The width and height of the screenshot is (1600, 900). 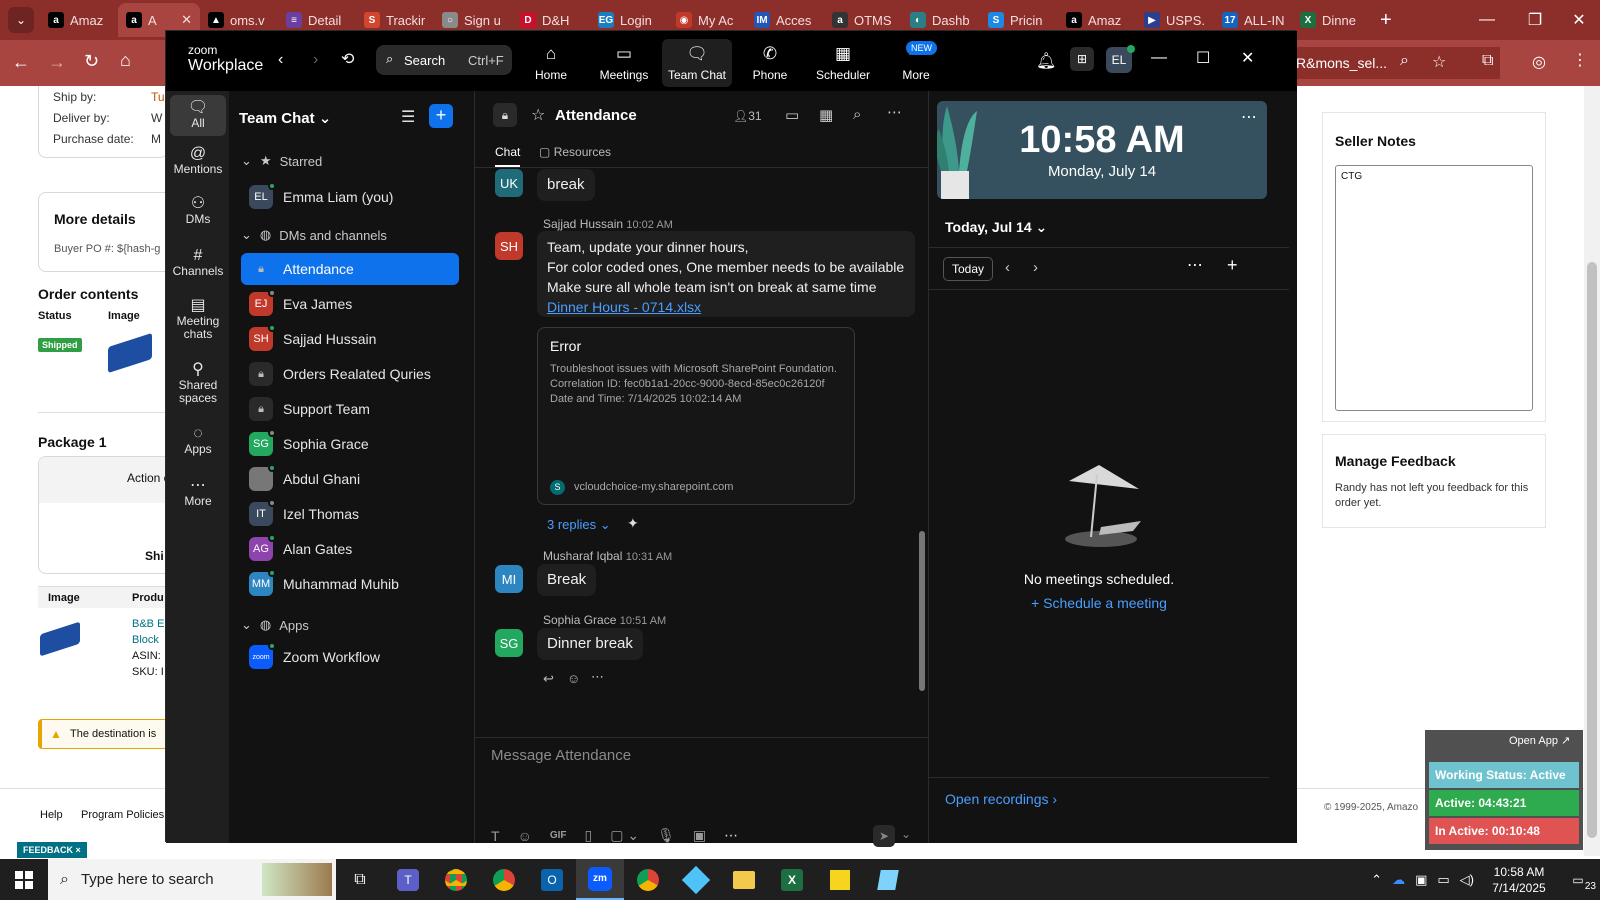 I want to click on today-header: Today, Jul 14 ⌄, so click(x=996, y=227).